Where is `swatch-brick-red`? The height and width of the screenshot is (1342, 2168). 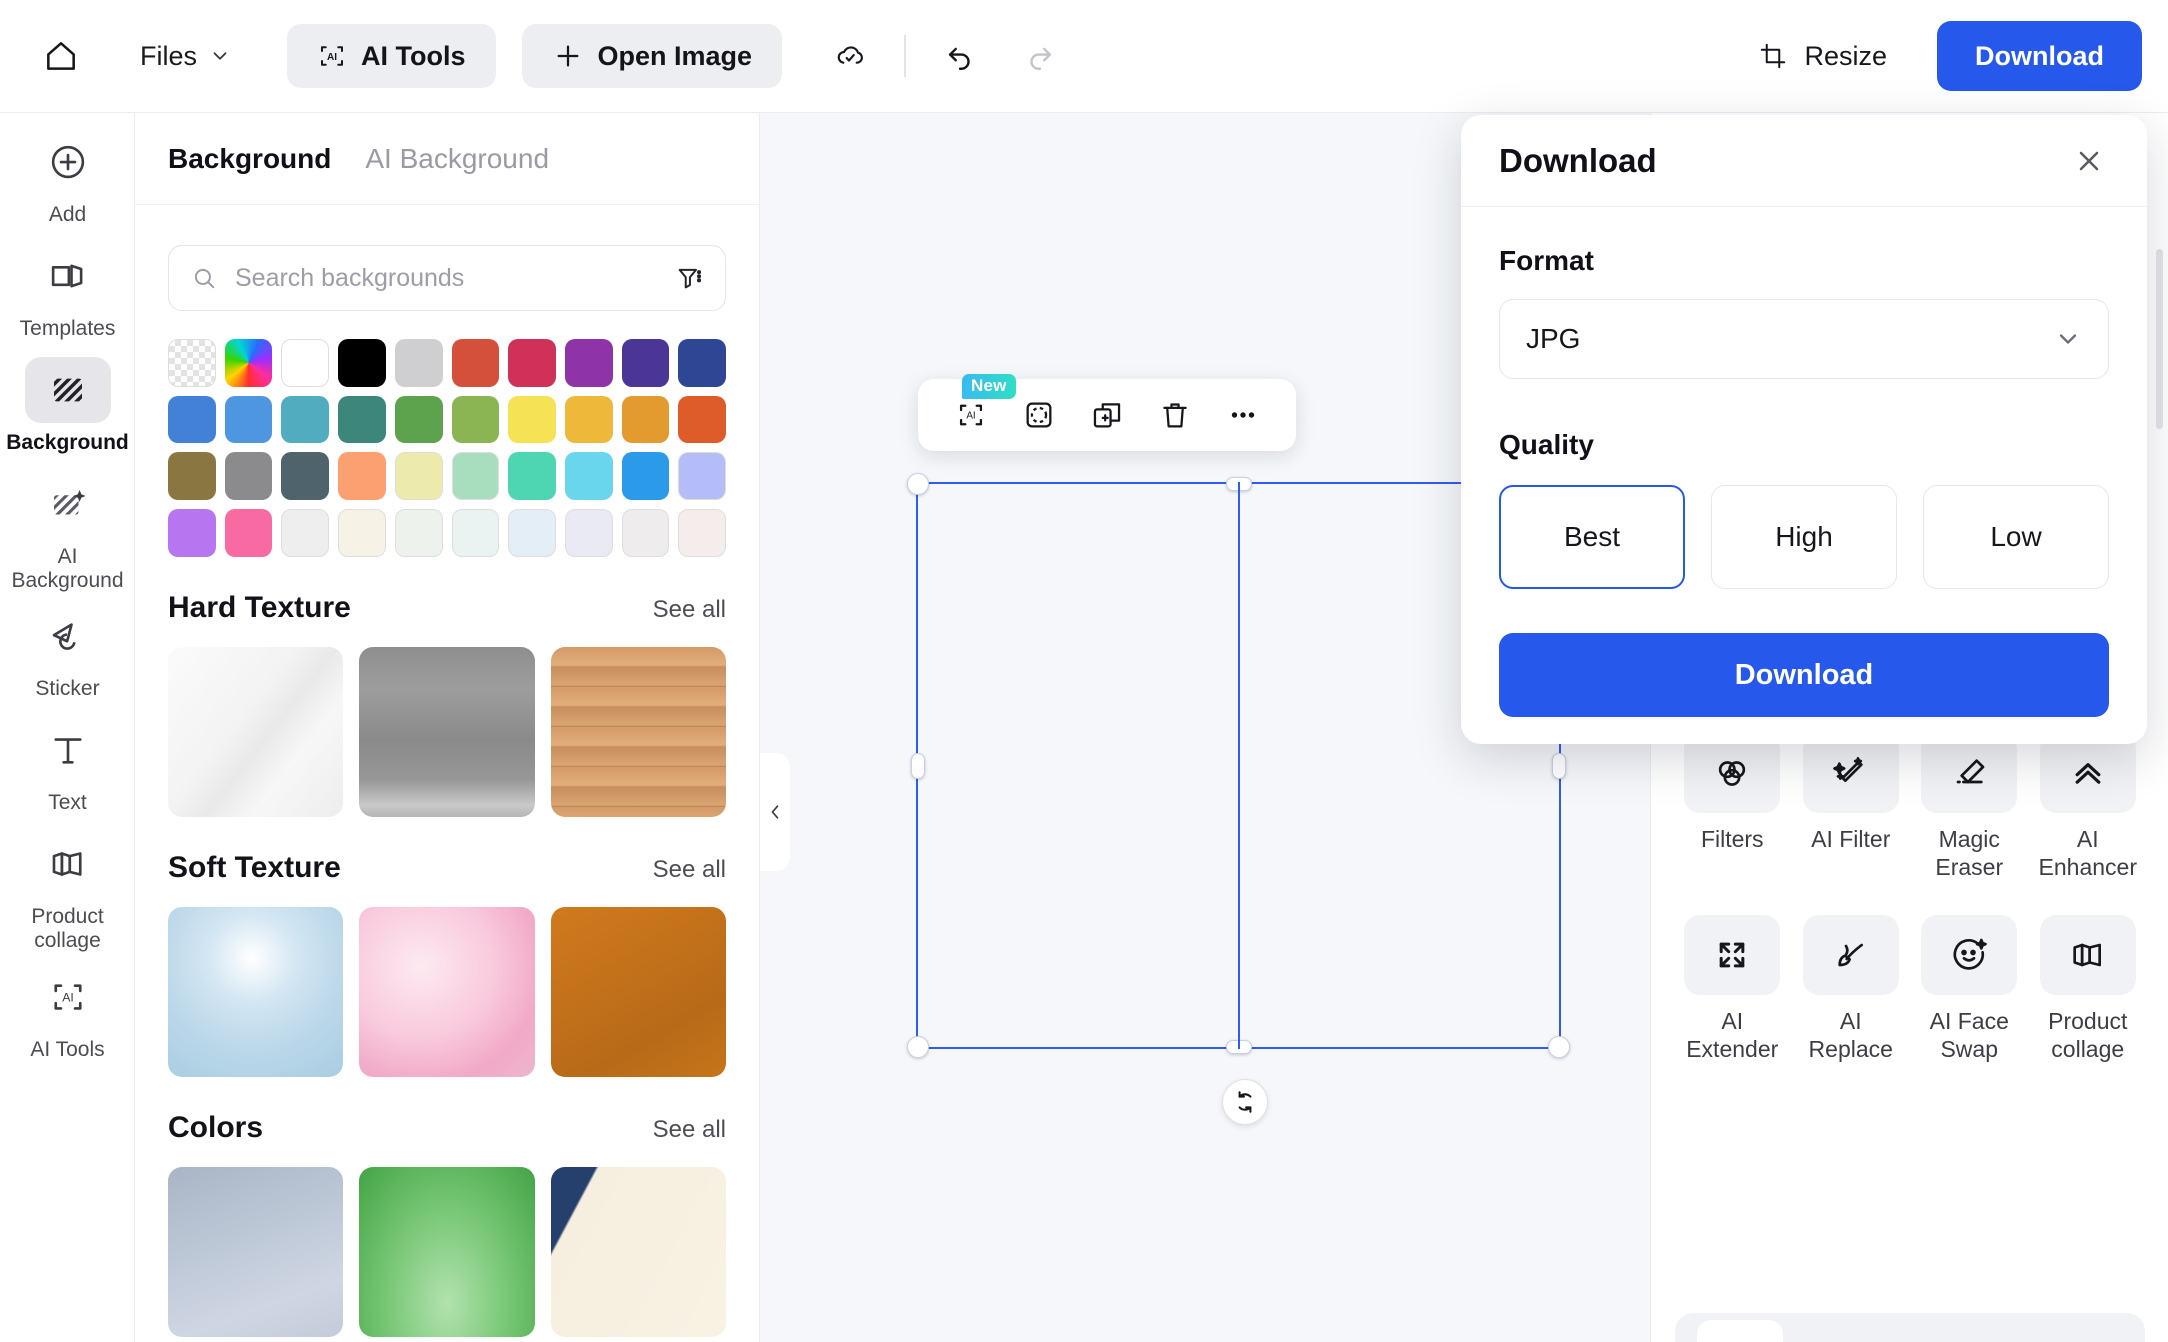 swatch-brick-red is located at coordinates (475, 363).